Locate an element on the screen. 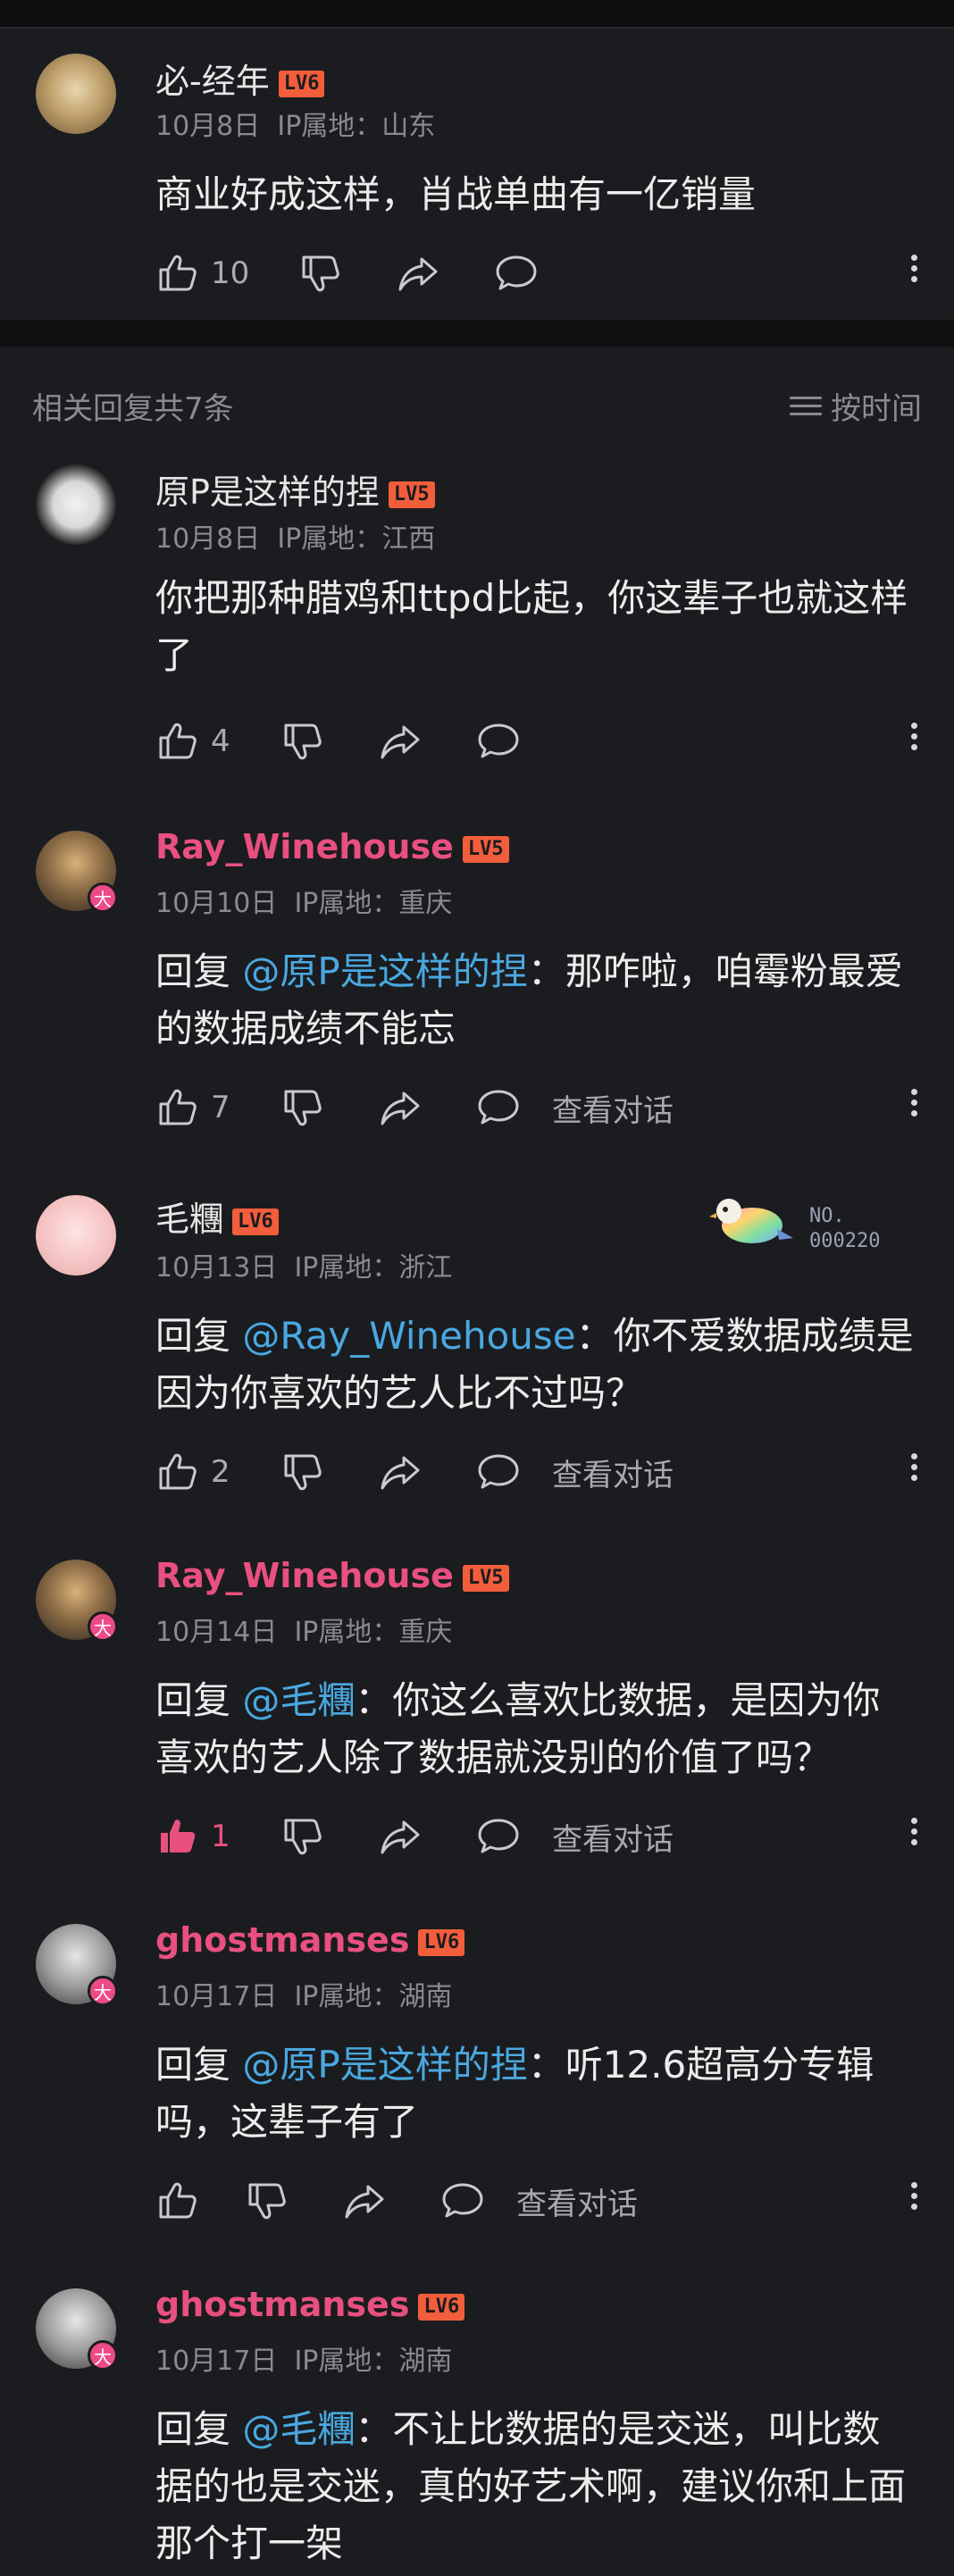 This screenshot has height=2576, width=954. comment-date: 10月10日 is located at coordinates (216, 904).